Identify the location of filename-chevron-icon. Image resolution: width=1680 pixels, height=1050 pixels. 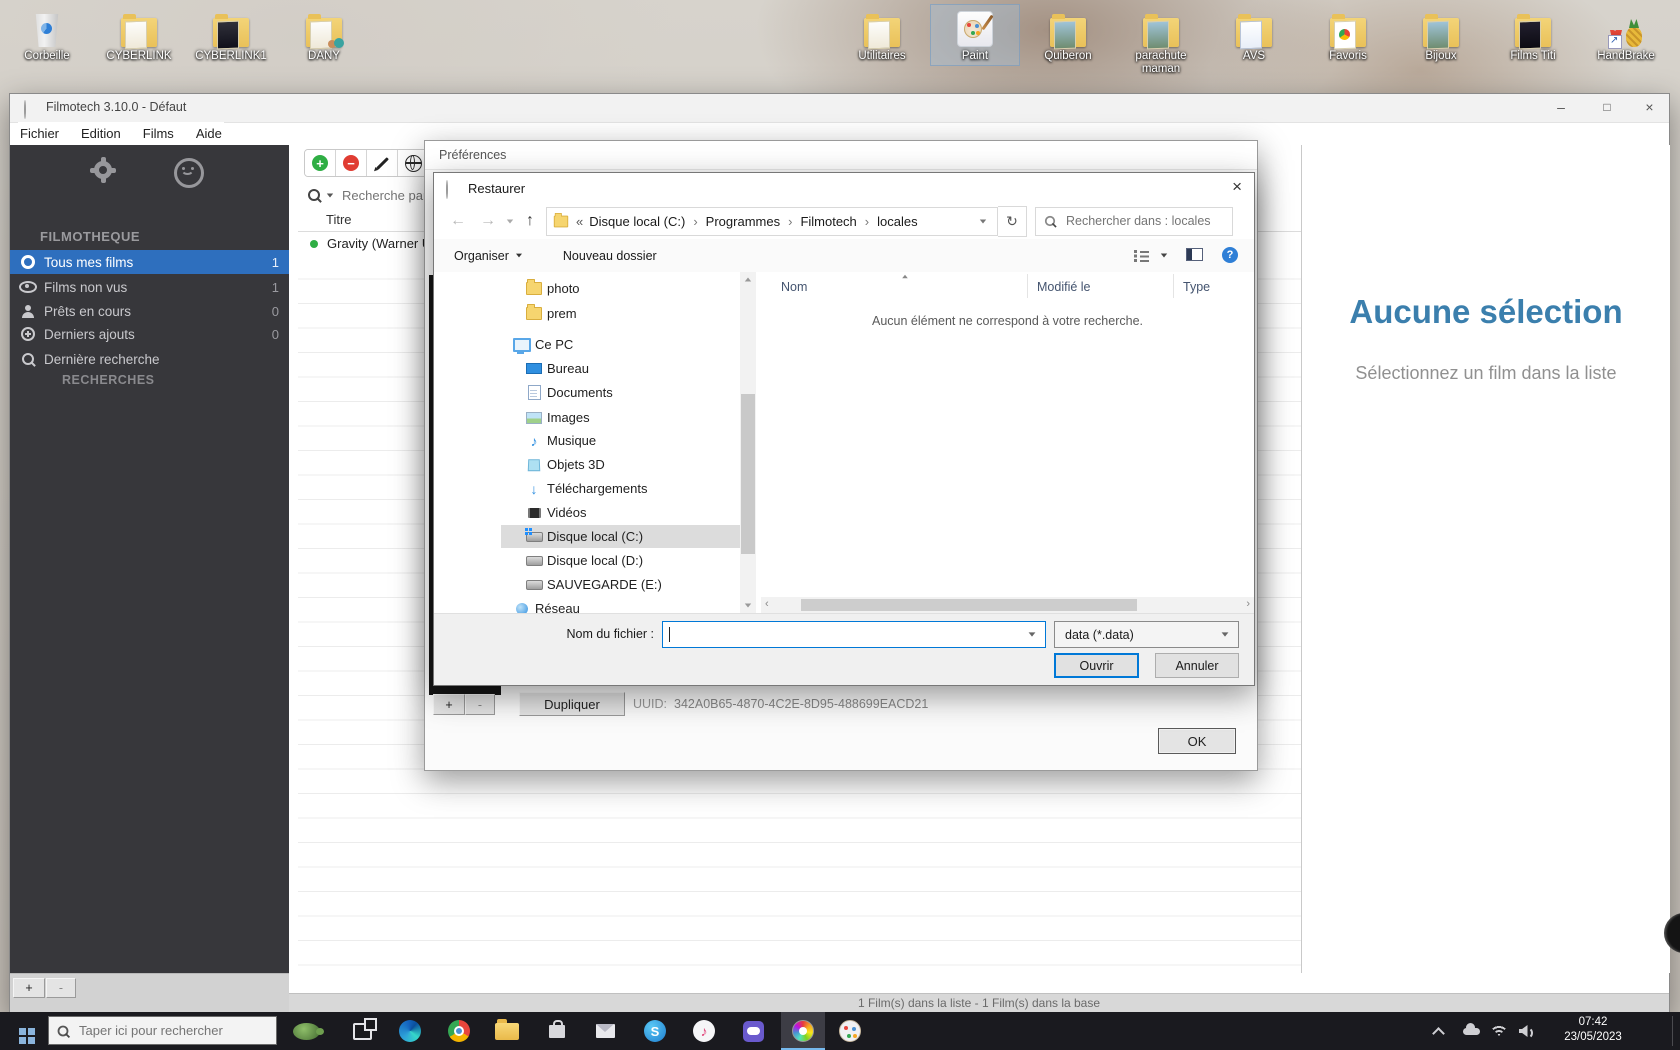
(1032, 634).